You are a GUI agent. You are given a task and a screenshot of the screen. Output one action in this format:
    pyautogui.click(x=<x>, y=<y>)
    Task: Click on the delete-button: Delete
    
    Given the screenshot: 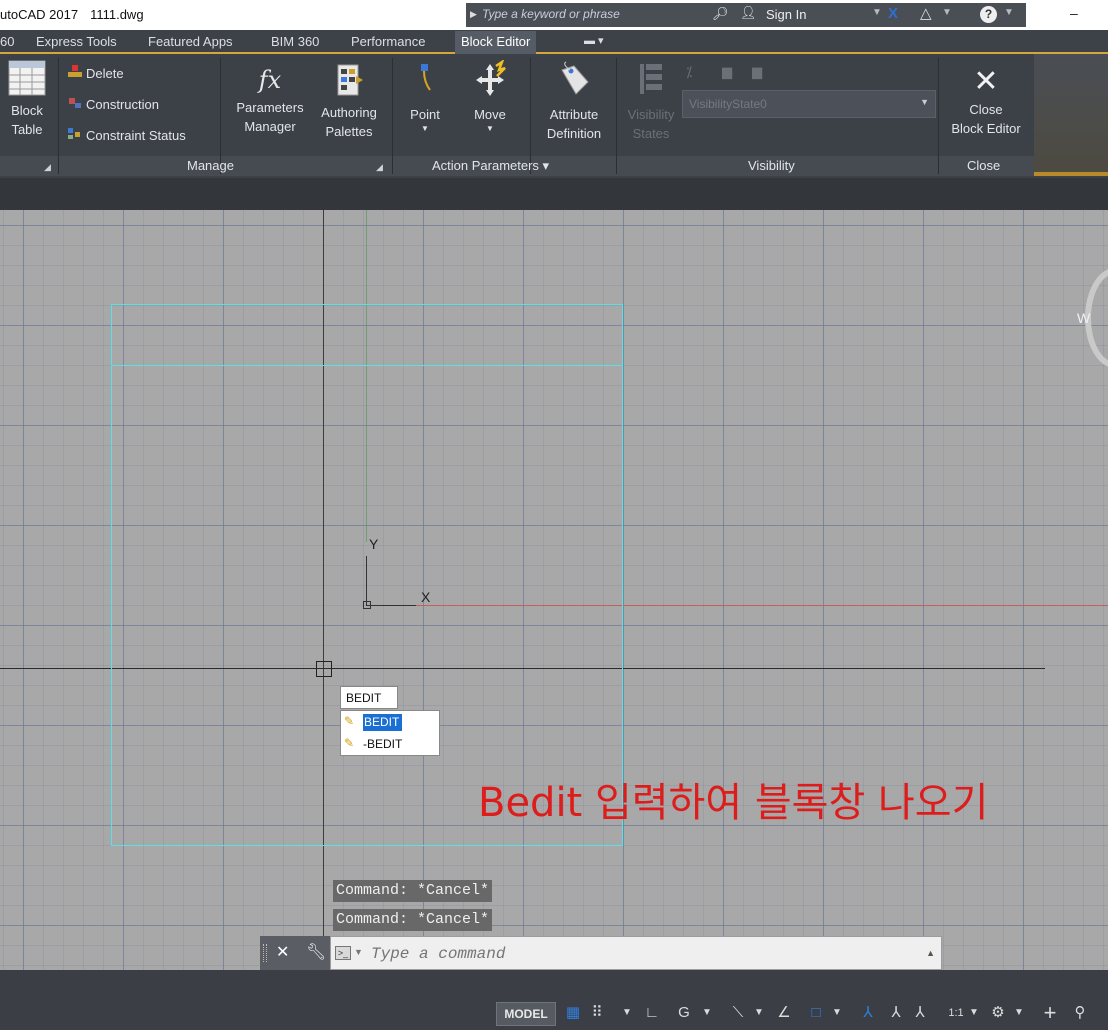 What is the action you would take?
    pyautogui.click(x=95, y=72)
    